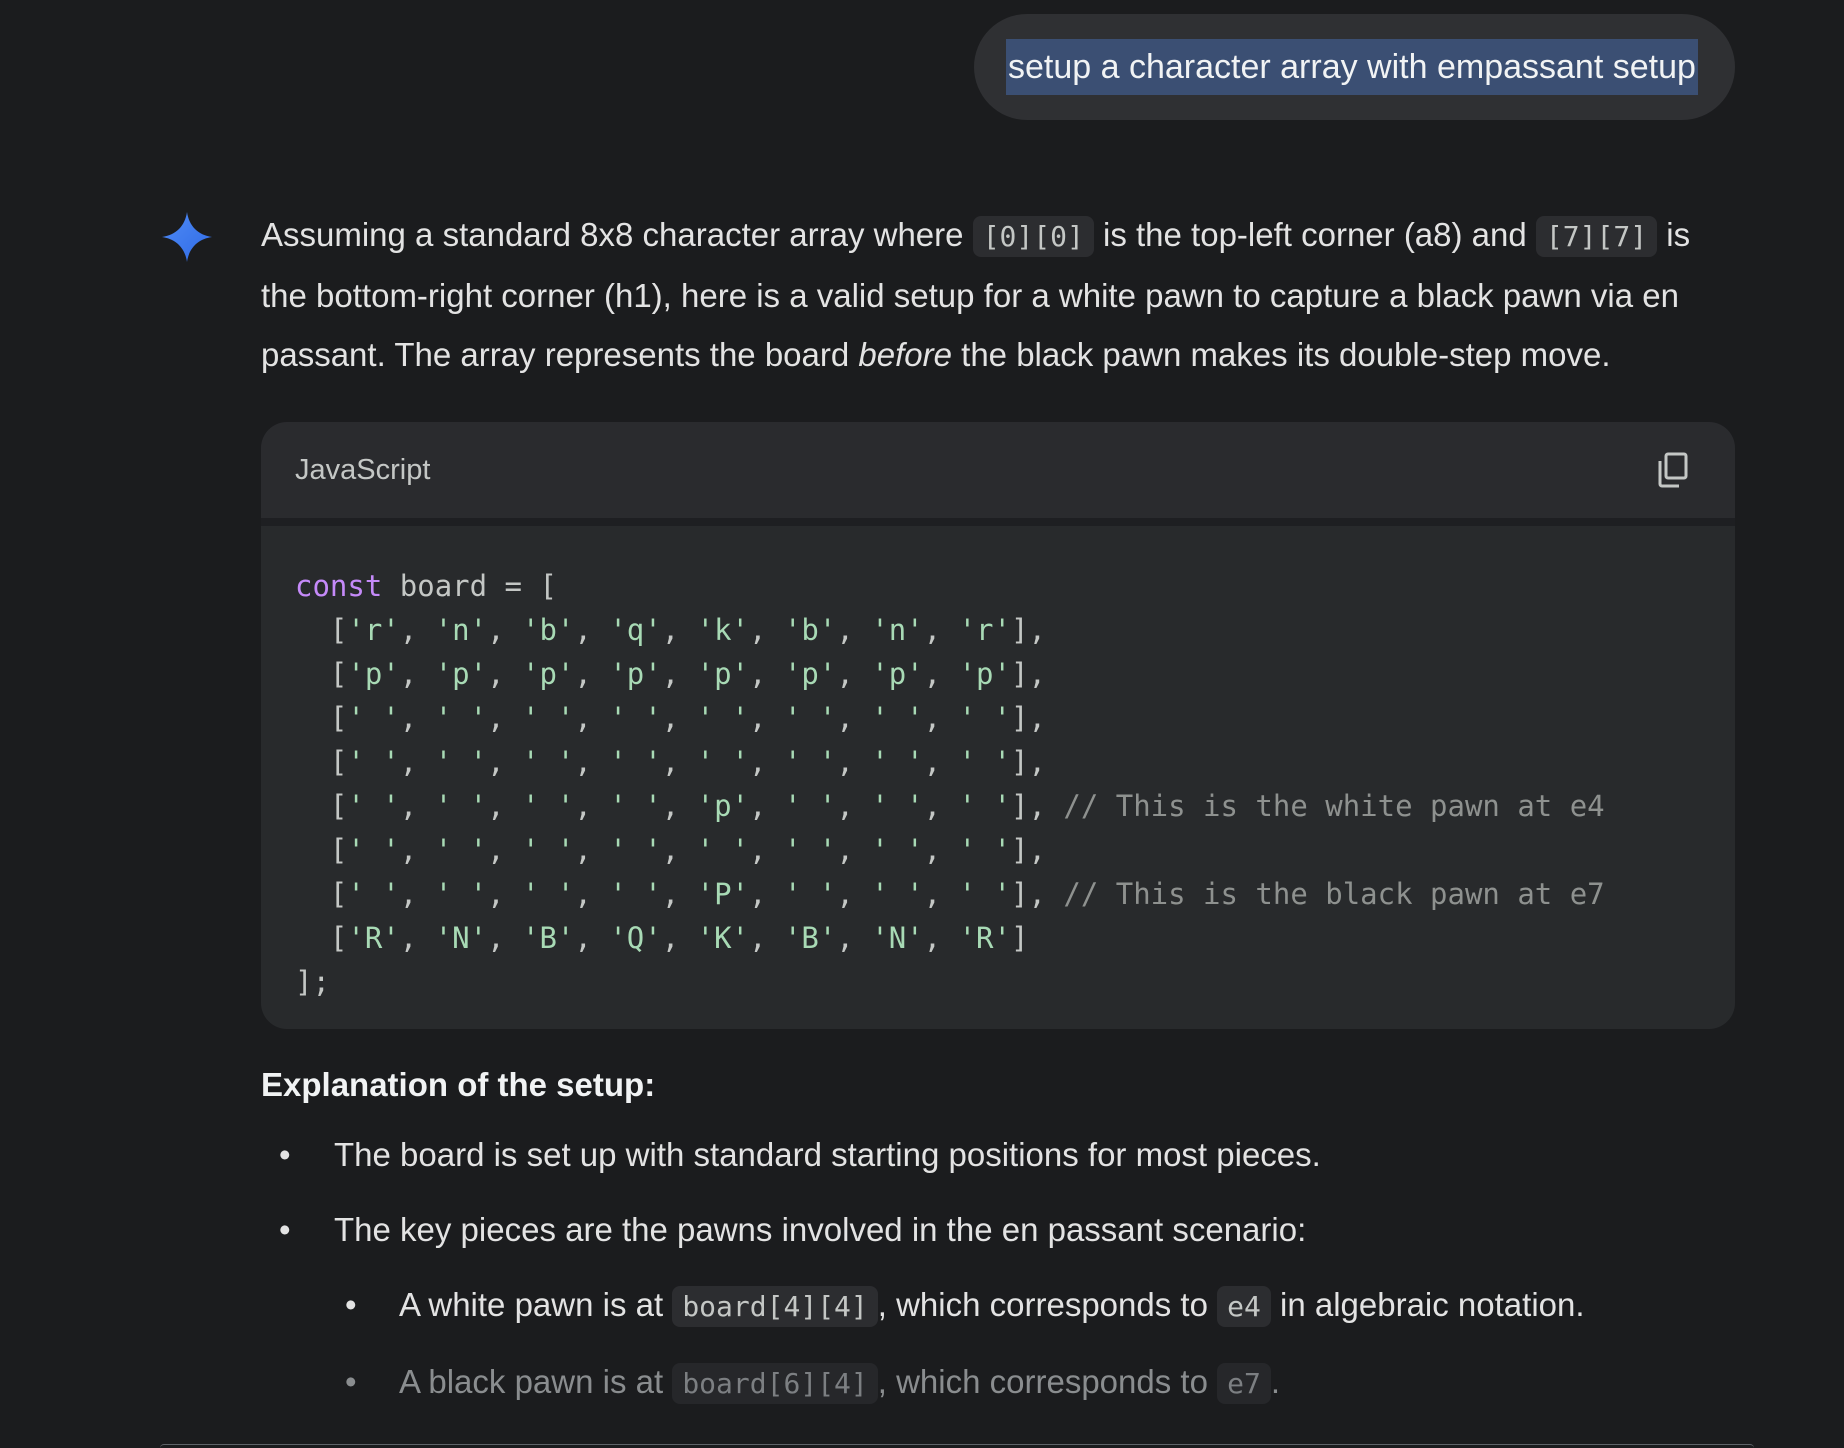  I want to click on inline-code: [0][0], so click(1033, 236).